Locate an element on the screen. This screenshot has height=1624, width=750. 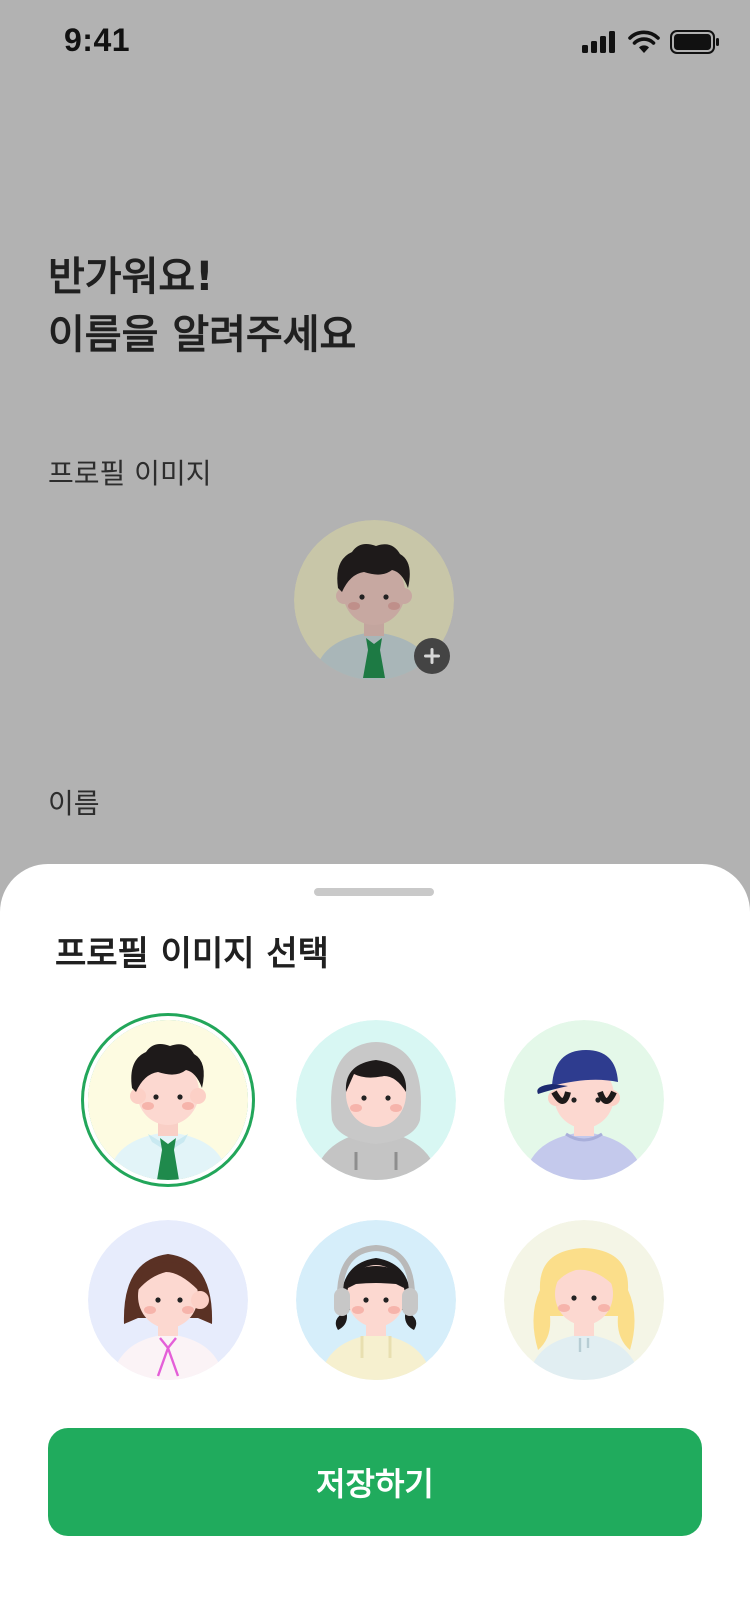
add-photo-button is located at coordinates (432, 656).